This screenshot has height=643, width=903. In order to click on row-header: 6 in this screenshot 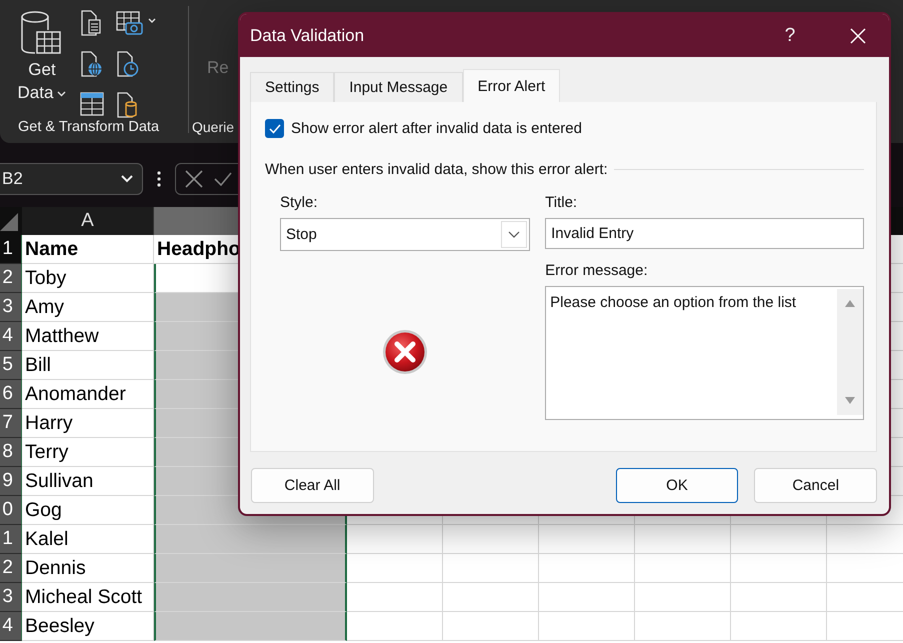, I will do `click(11, 394)`.